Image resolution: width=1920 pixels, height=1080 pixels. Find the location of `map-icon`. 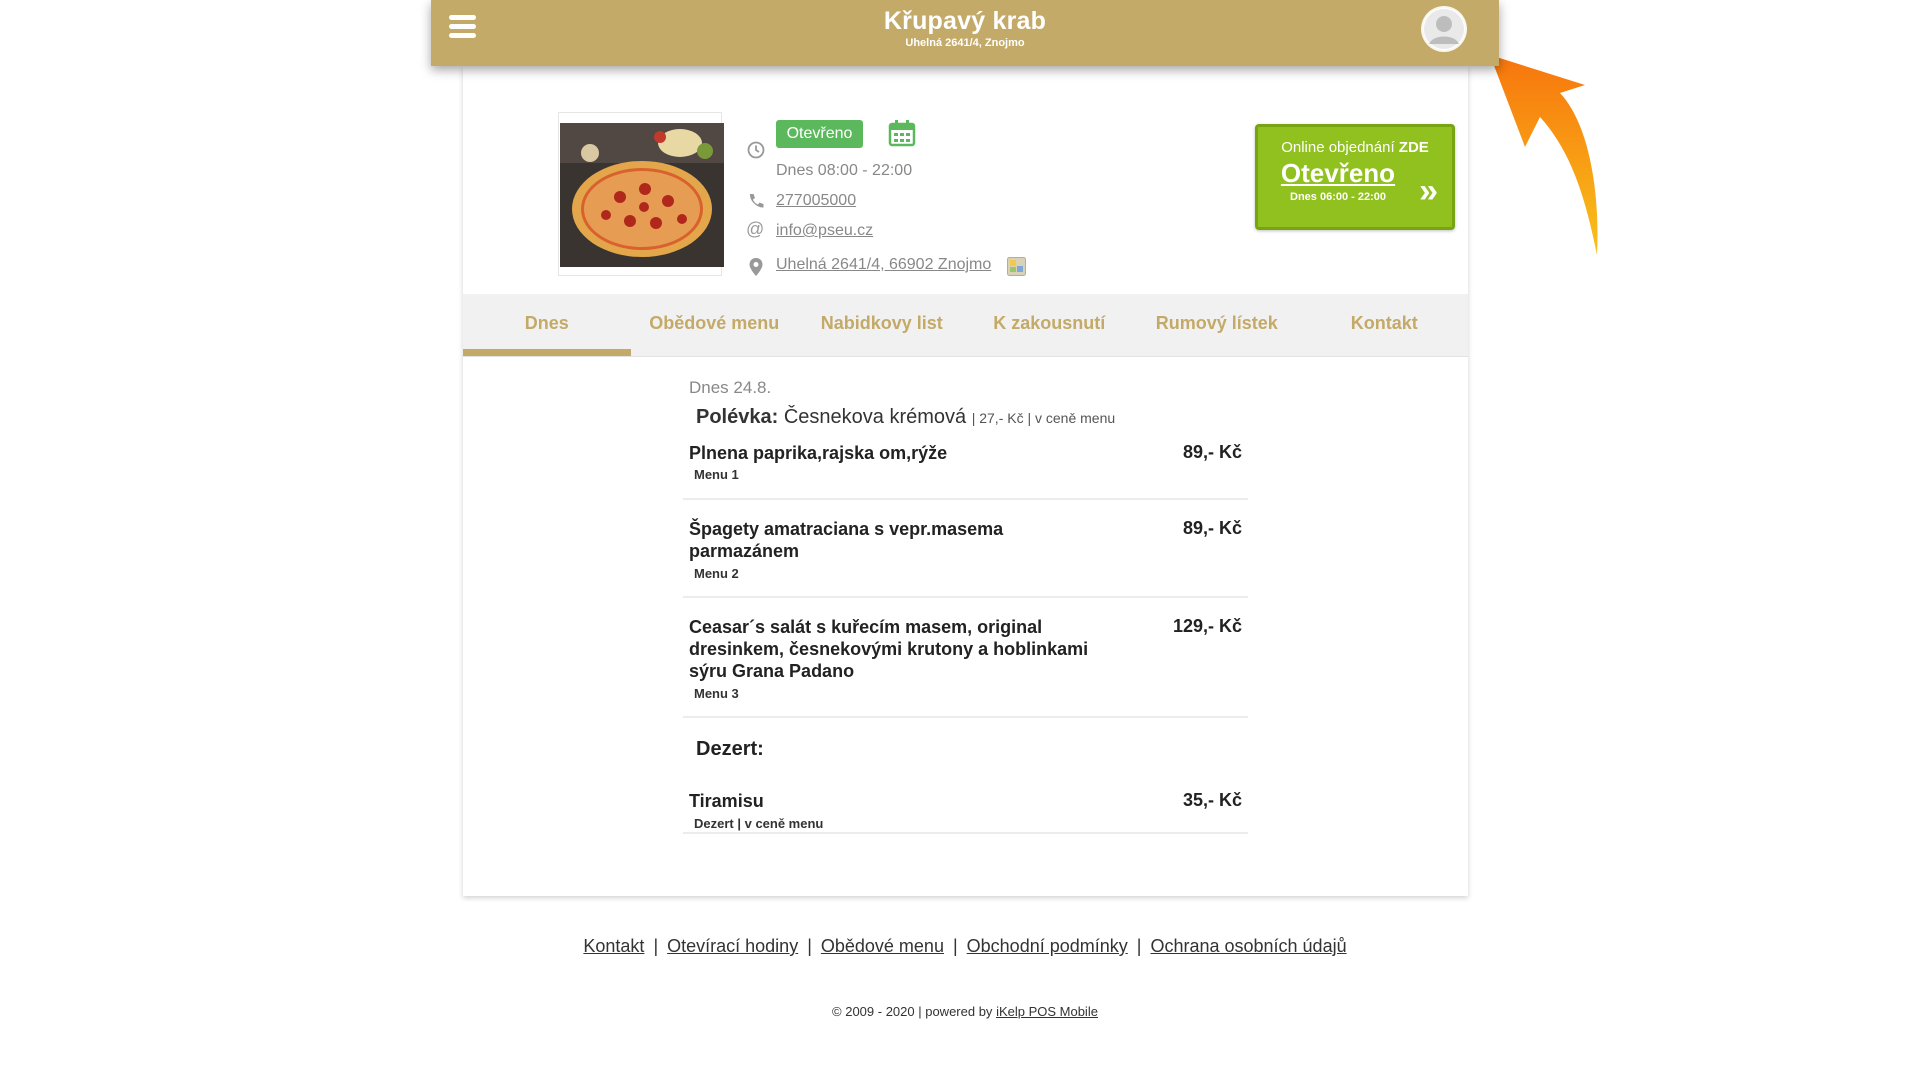

map-icon is located at coordinates (1016, 266).